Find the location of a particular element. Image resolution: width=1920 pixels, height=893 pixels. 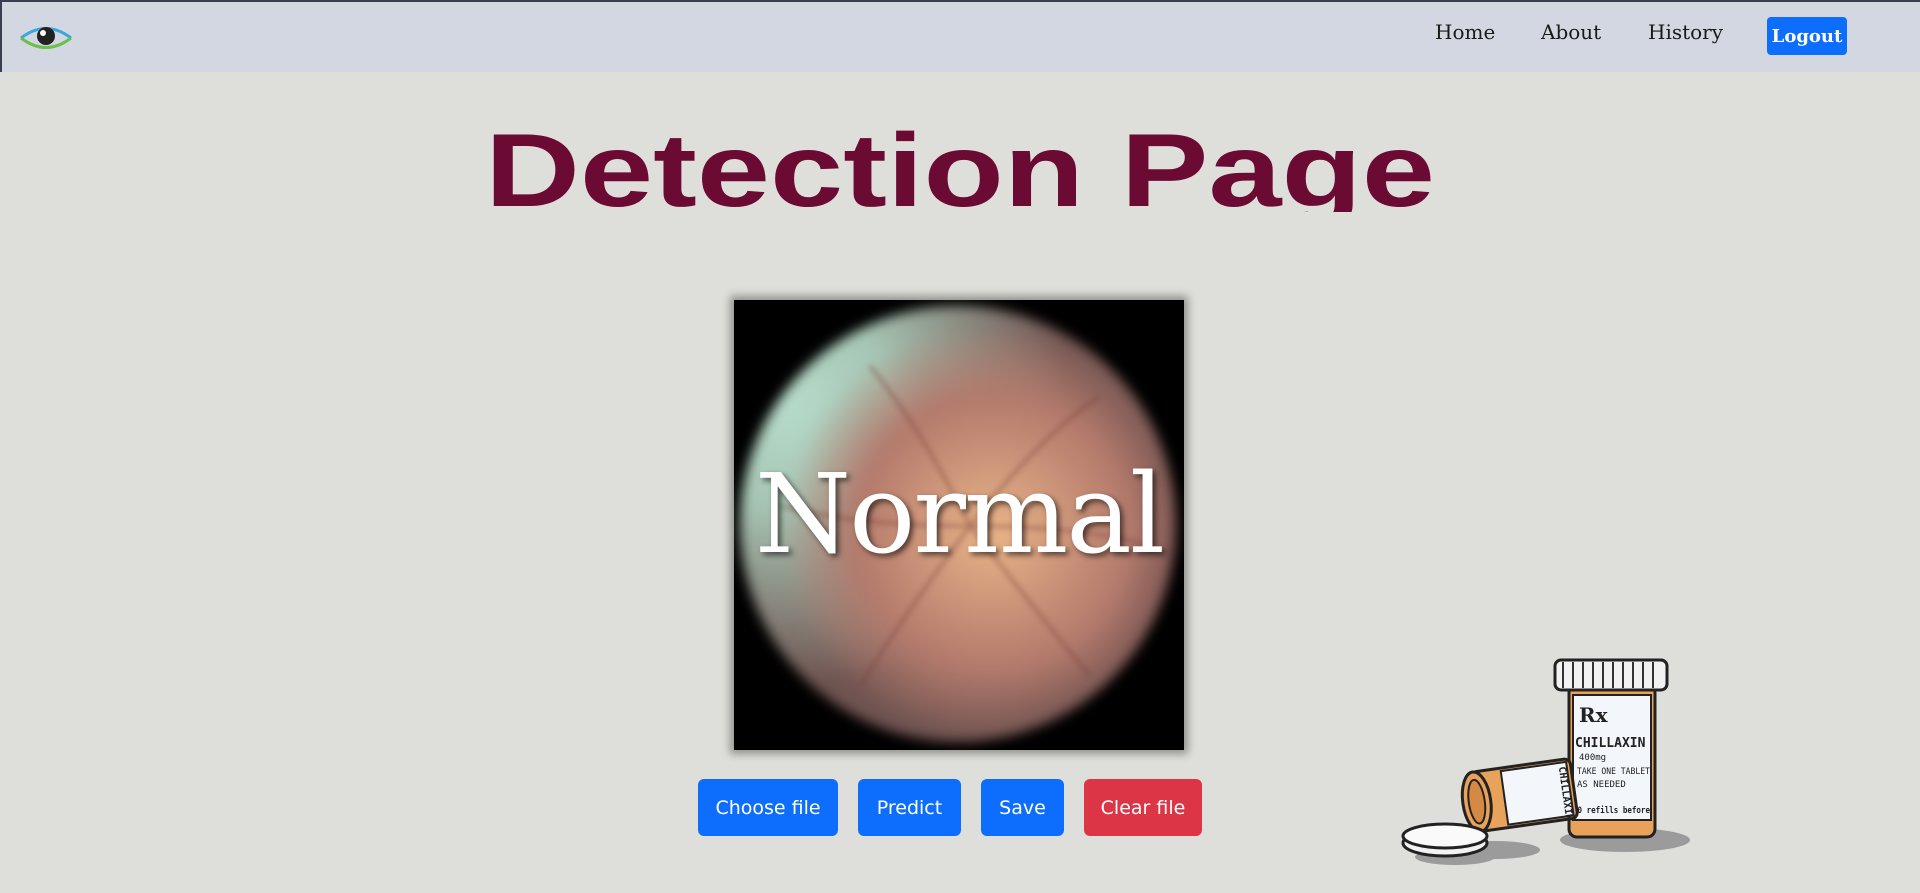

eye-logo-icon is located at coordinates (46, 38).